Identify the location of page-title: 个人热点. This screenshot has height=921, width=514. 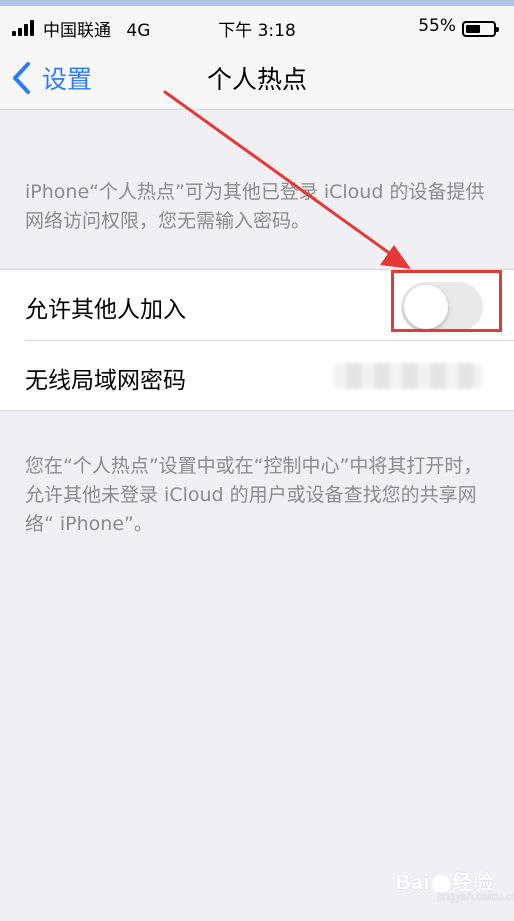
(256, 79).